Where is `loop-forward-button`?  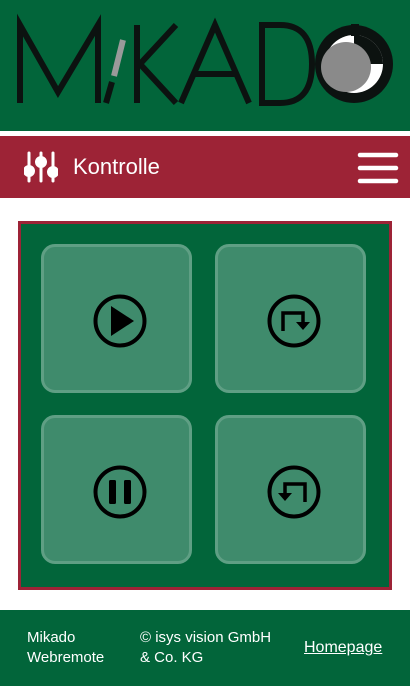
loop-forward-button is located at coordinates (290, 318).